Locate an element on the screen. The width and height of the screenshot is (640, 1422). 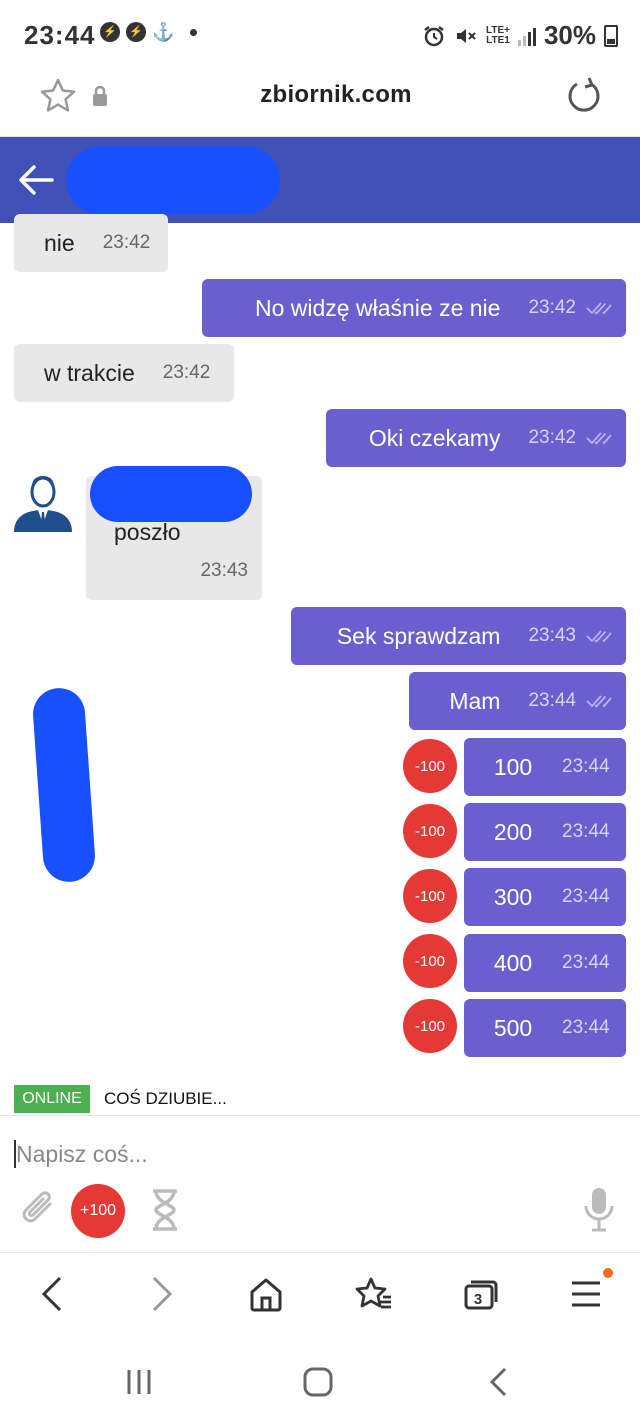
status-right-icons: LTE+ LTE1 30% is located at coordinates (520, 35).